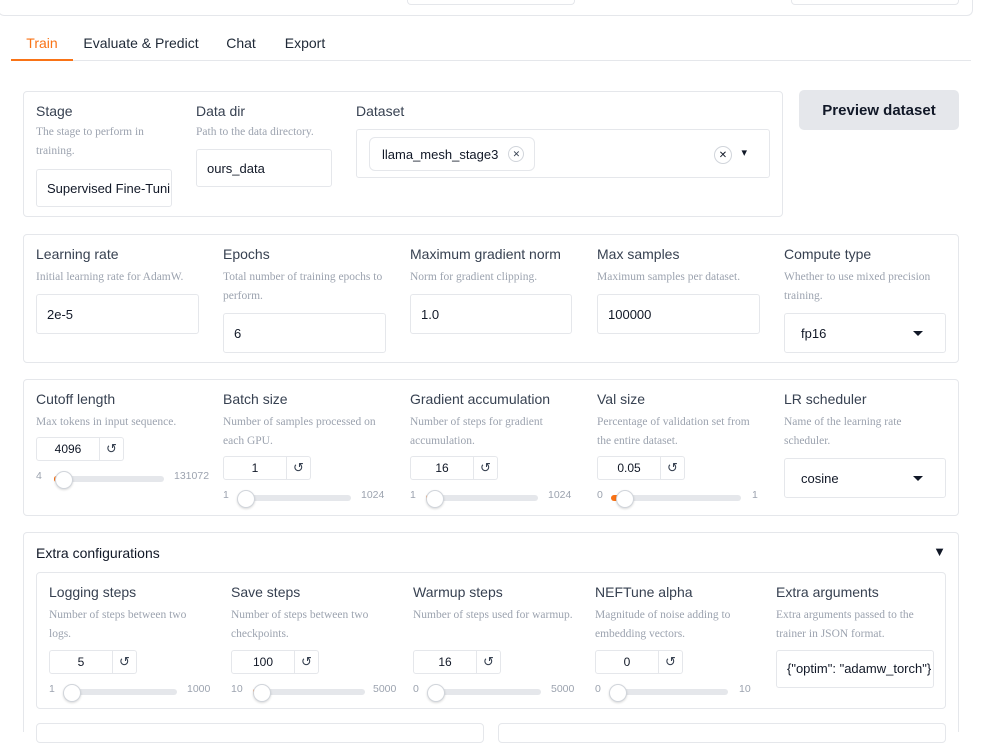  What do you see at coordinates (675, 691) in the screenshot?
I see `neftune-alpha-slider: 0 10` at bounding box center [675, 691].